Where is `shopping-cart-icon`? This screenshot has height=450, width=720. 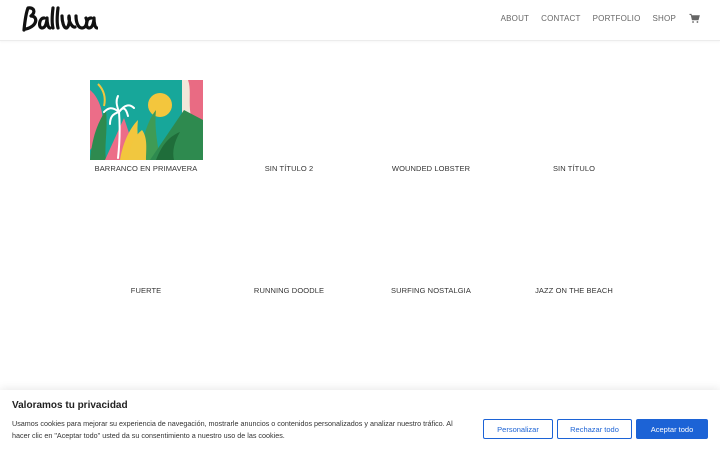 shopping-cart-icon is located at coordinates (694, 18).